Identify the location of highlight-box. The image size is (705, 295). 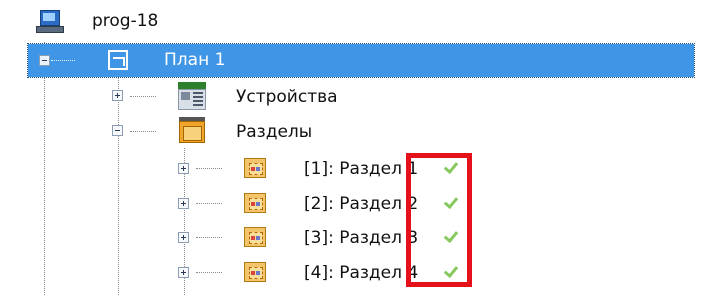
(439, 220).